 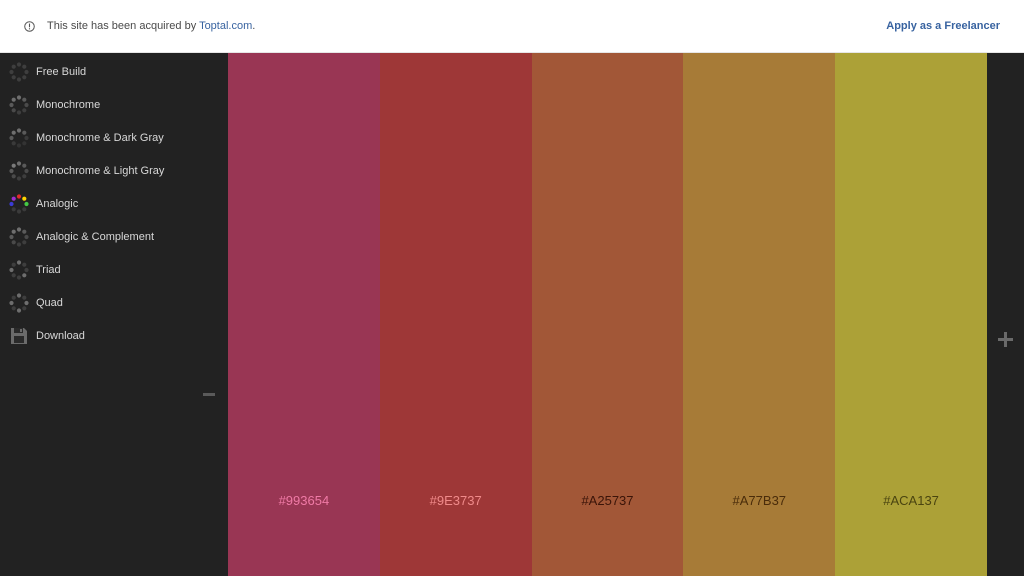 I want to click on menu-item-label: Analogic, so click(x=57, y=203).